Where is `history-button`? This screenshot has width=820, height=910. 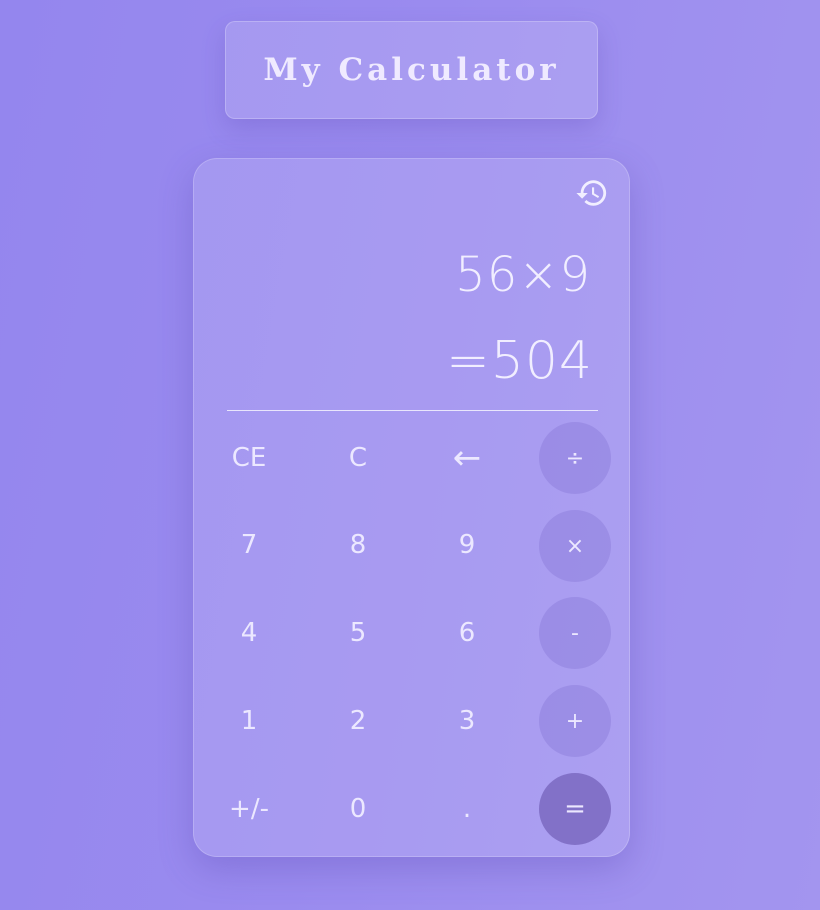 history-button is located at coordinates (592, 193).